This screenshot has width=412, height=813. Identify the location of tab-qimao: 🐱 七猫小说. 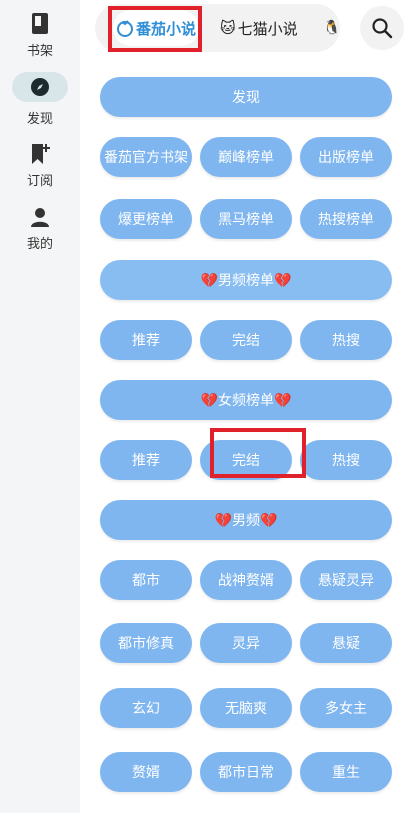
(259, 28).